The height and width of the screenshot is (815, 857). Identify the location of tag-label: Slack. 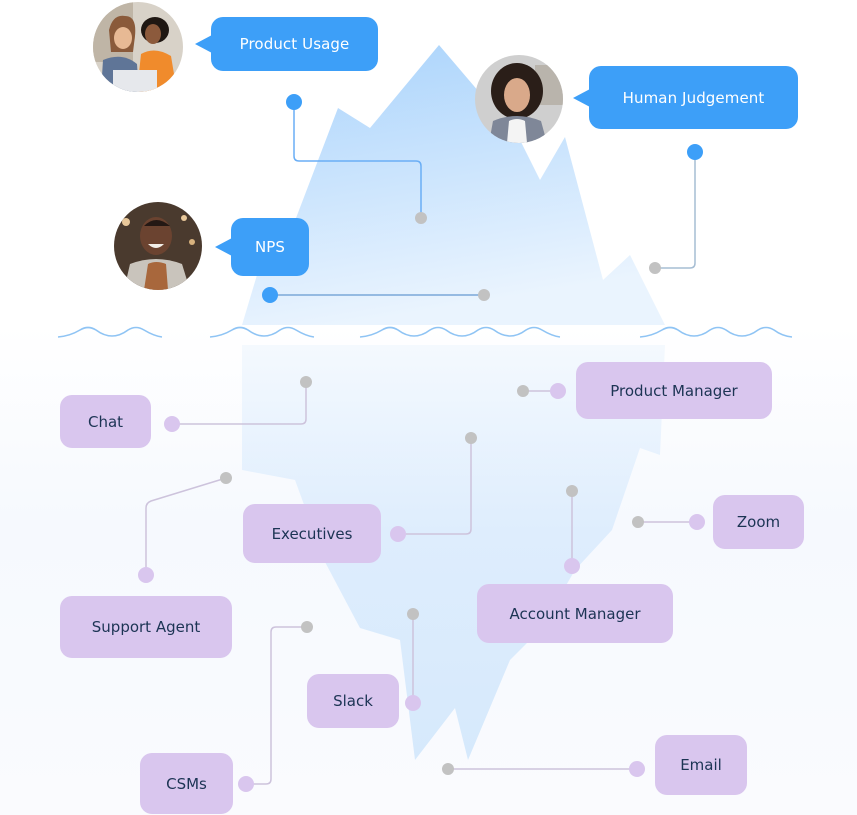
(353, 701).